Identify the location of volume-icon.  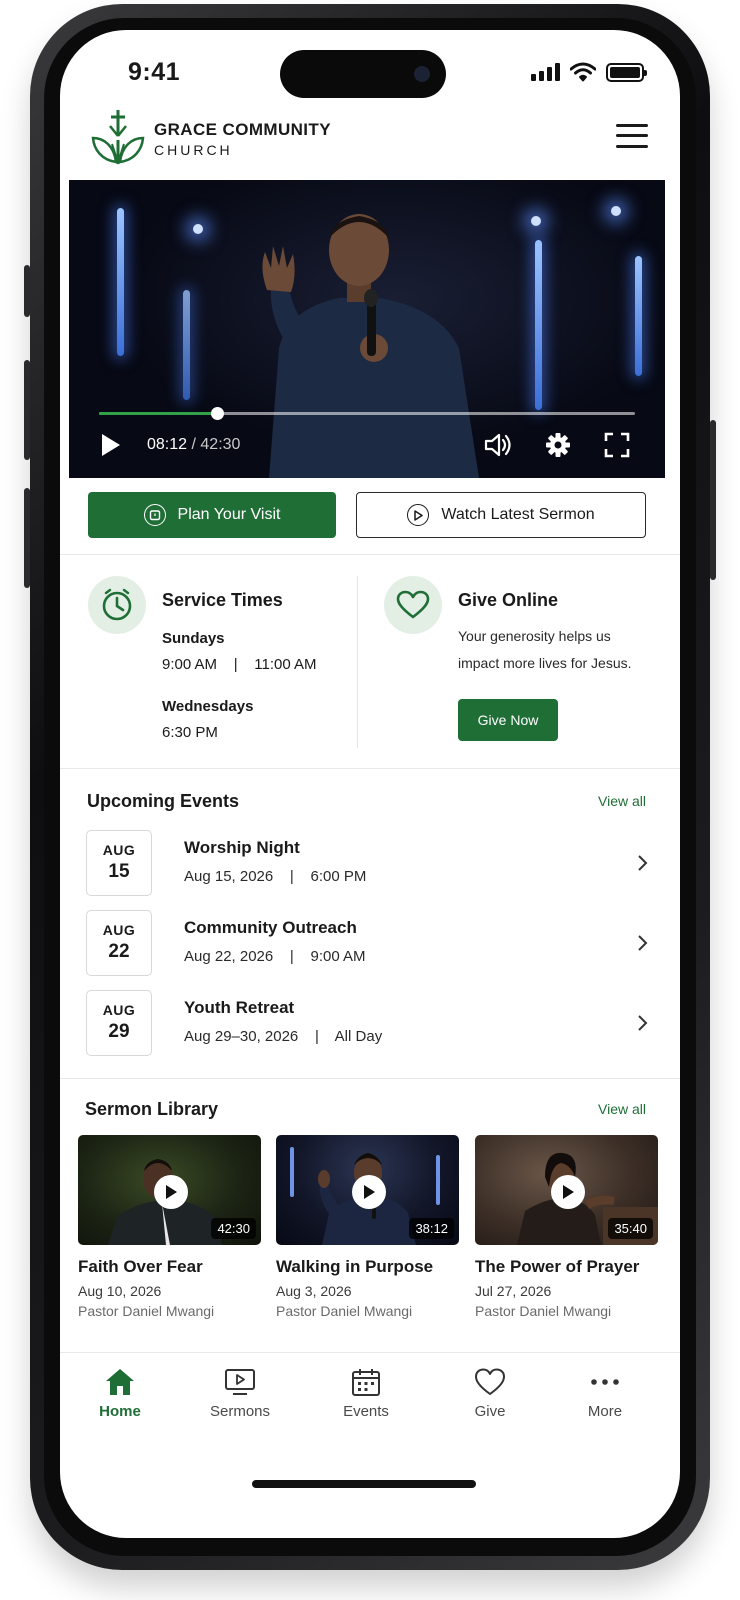
(498, 445).